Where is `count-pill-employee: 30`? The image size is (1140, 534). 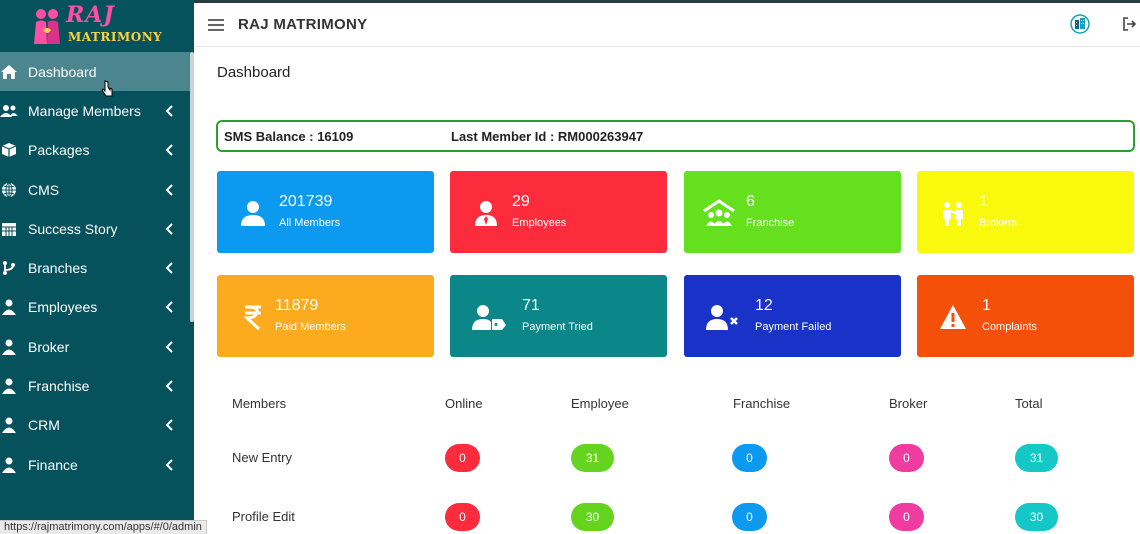 count-pill-employee: 30 is located at coordinates (592, 517).